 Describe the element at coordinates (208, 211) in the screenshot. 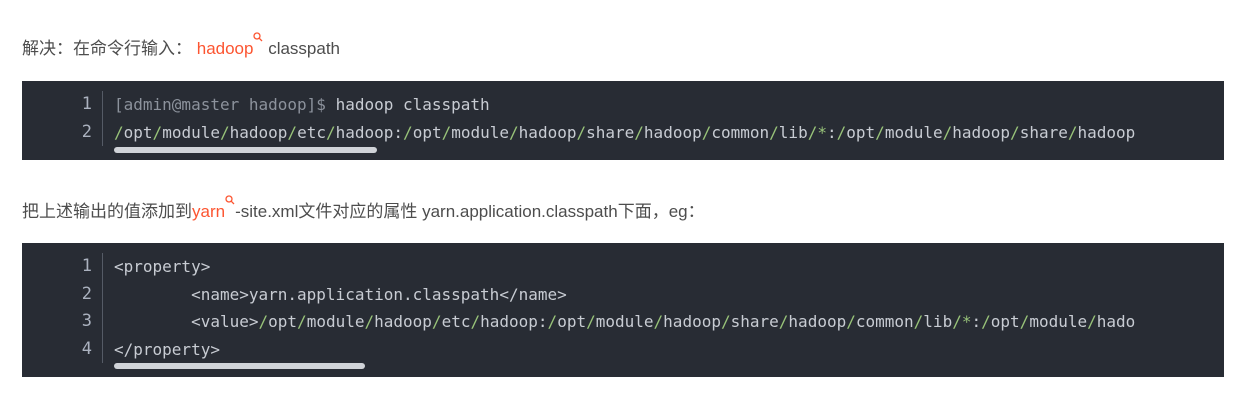

I see `keyword-link-yarn: yarn` at that location.